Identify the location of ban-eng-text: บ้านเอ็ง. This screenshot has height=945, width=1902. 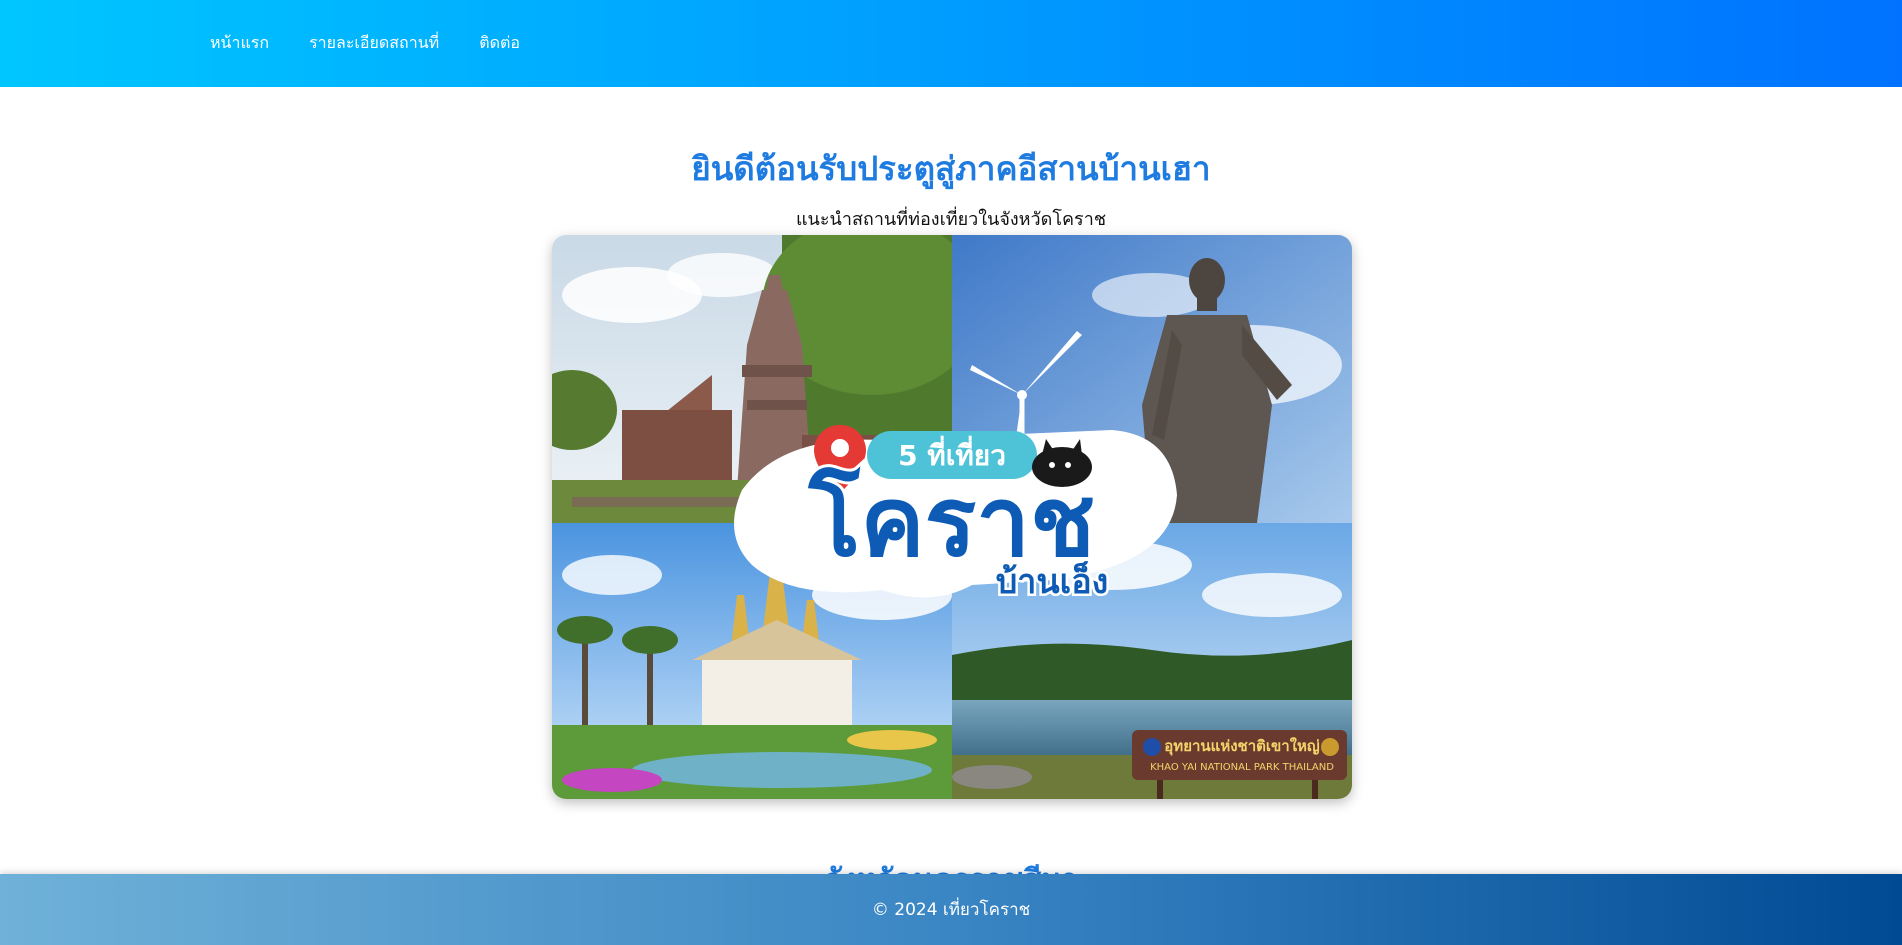
(1052, 581).